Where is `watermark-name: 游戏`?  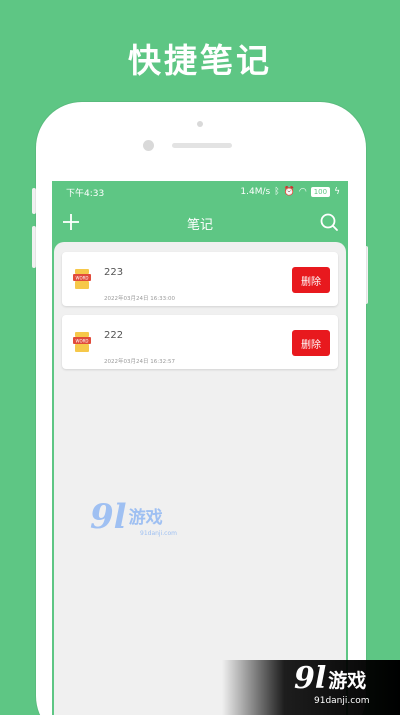 watermark-name: 游戏 is located at coordinates (145, 518).